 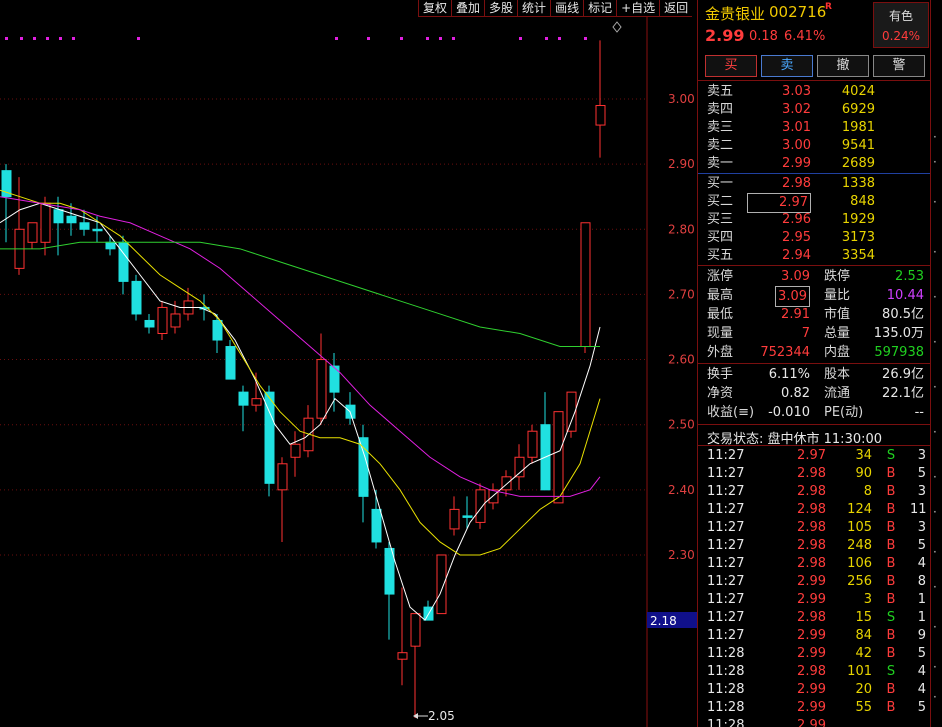 What do you see at coordinates (797, 12) in the screenshot?
I see `stock-code: 002716` at bounding box center [797, 12].